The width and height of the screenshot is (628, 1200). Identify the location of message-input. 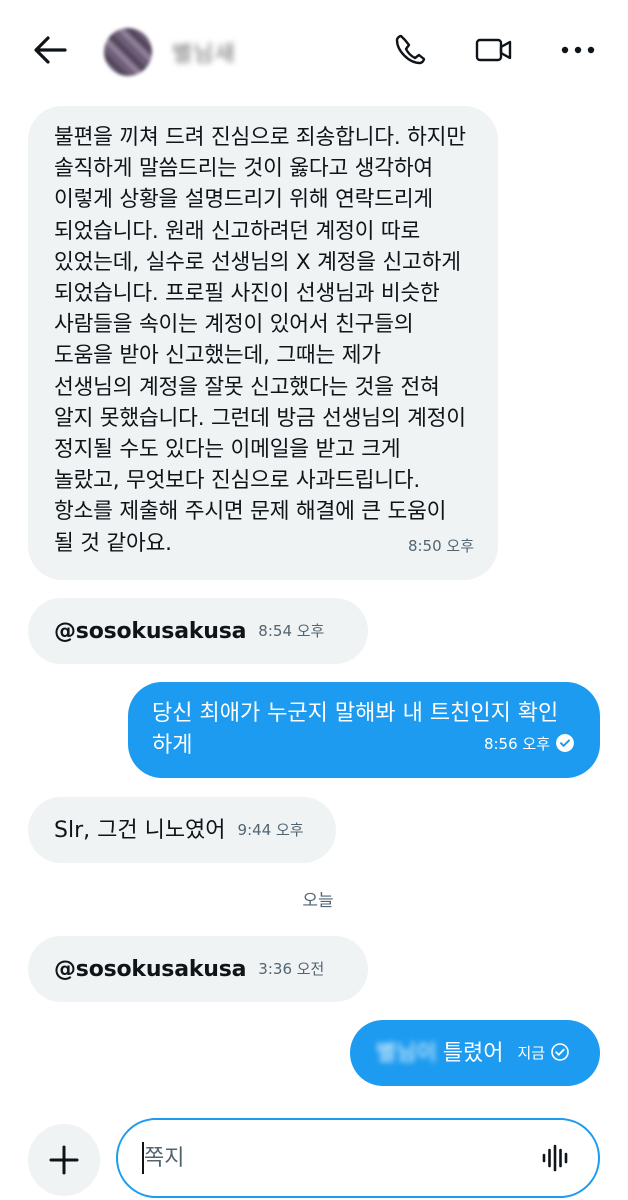
(334, 1158).